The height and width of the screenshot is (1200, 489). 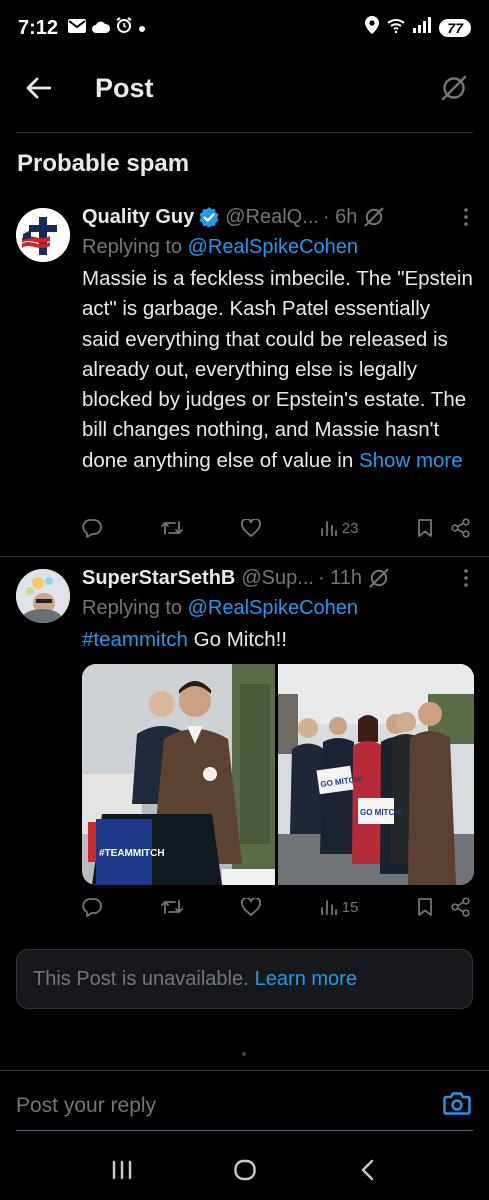 I want to click on home-icon, so click(x=244, y=1170).